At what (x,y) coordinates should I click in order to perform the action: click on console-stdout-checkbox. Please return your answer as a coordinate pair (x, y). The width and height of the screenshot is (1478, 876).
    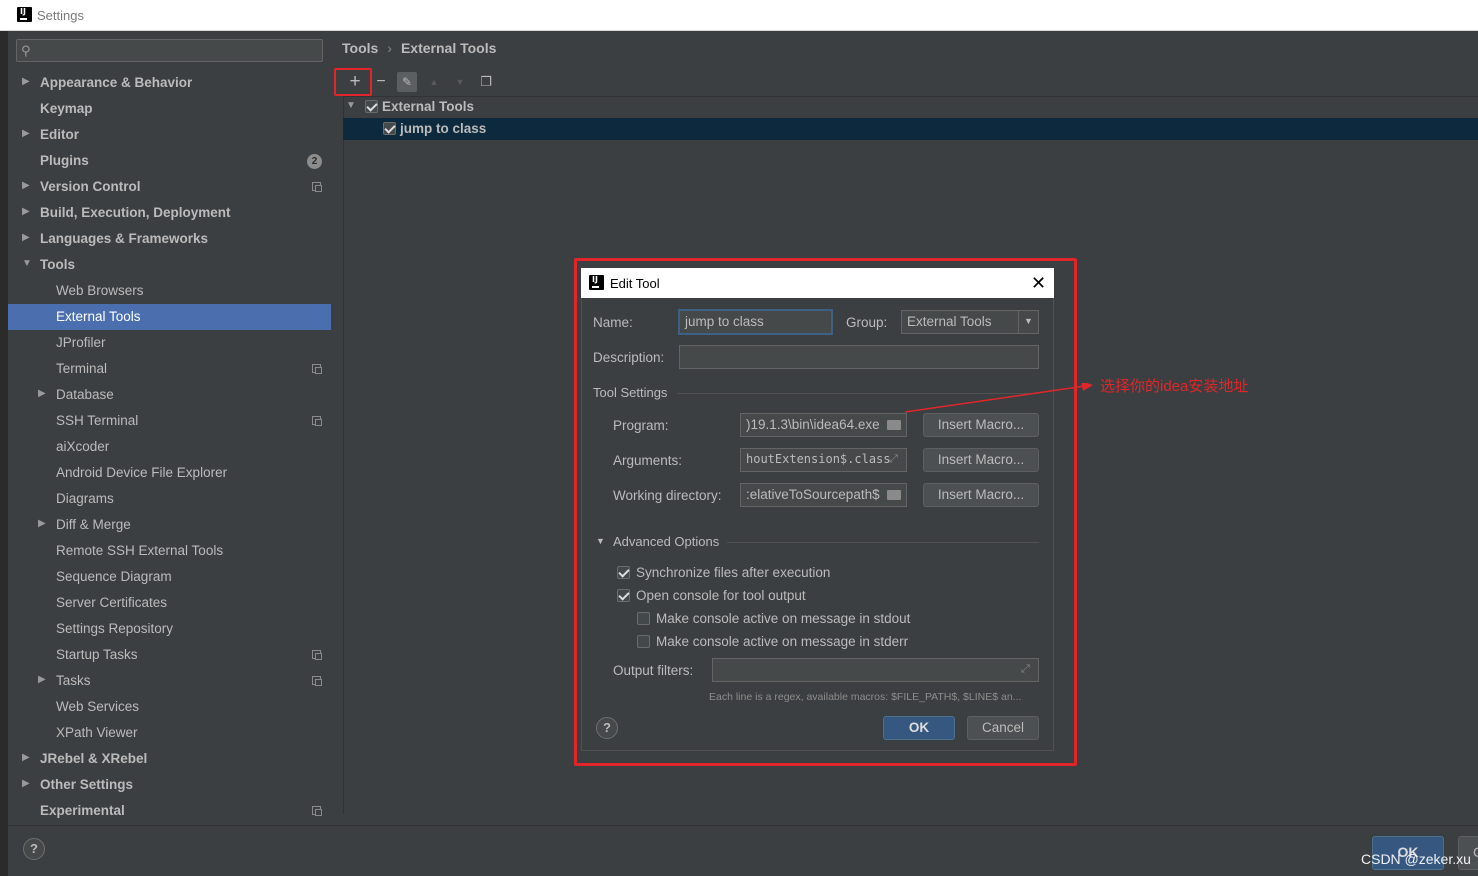
    Looking at the image, I should click on (643, 618).